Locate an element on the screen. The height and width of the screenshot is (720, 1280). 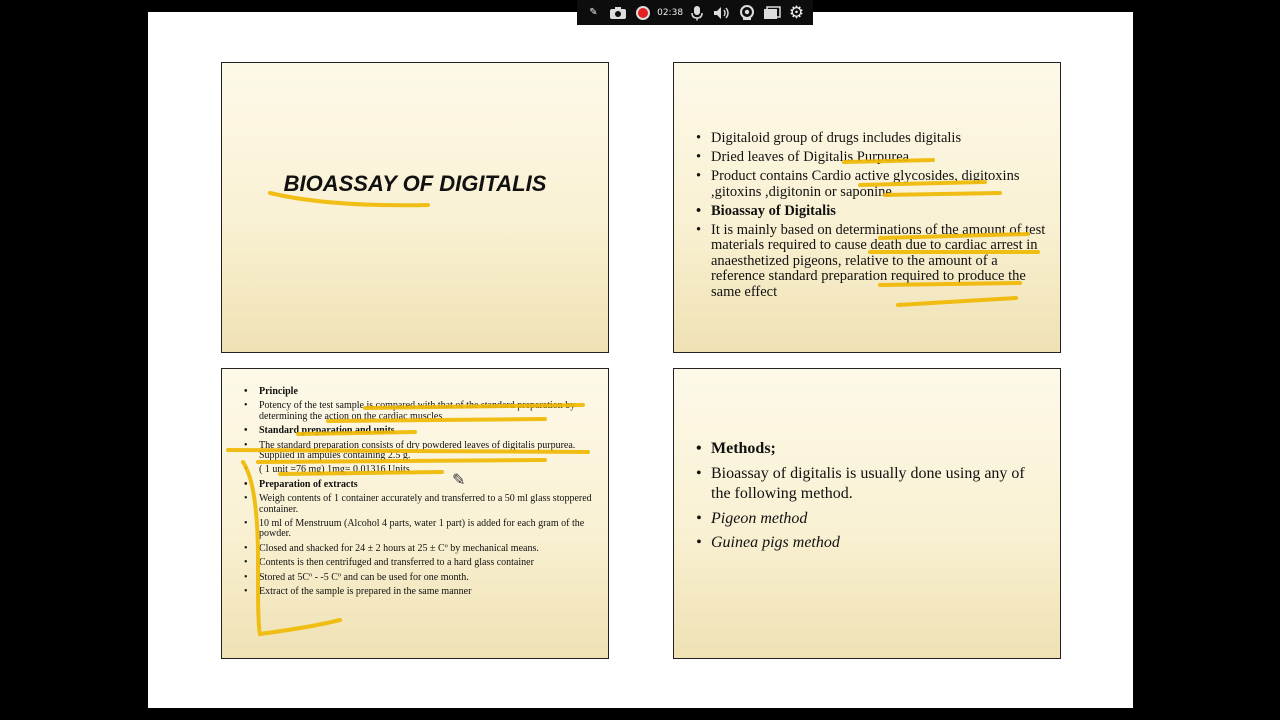
speaker-icon is located at coordinates (722, 13).